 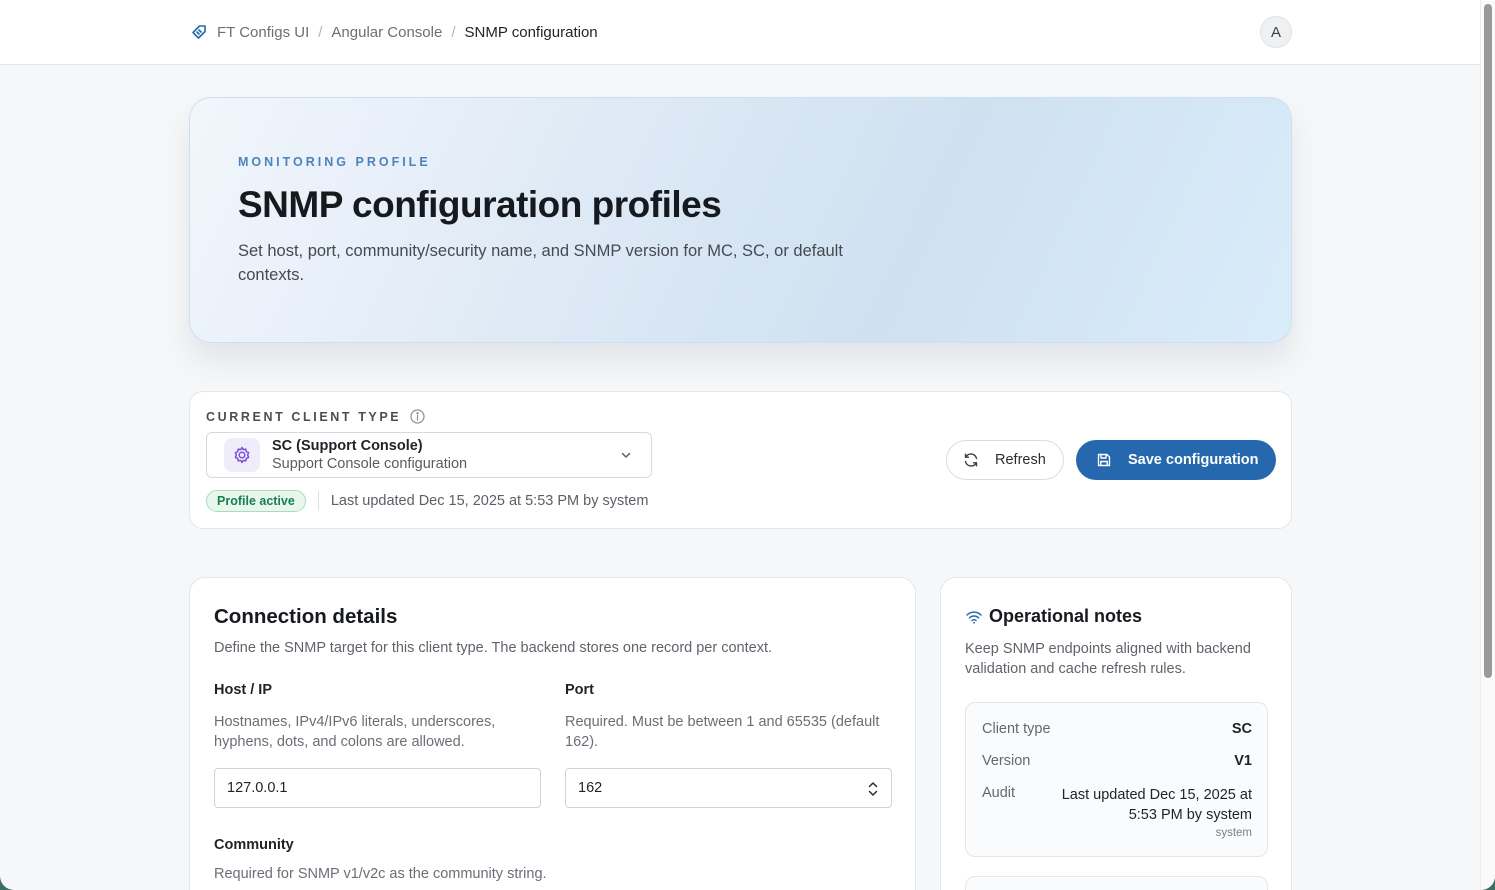 I want to click on summary-key: Client type, so click(x=1016, y=729).